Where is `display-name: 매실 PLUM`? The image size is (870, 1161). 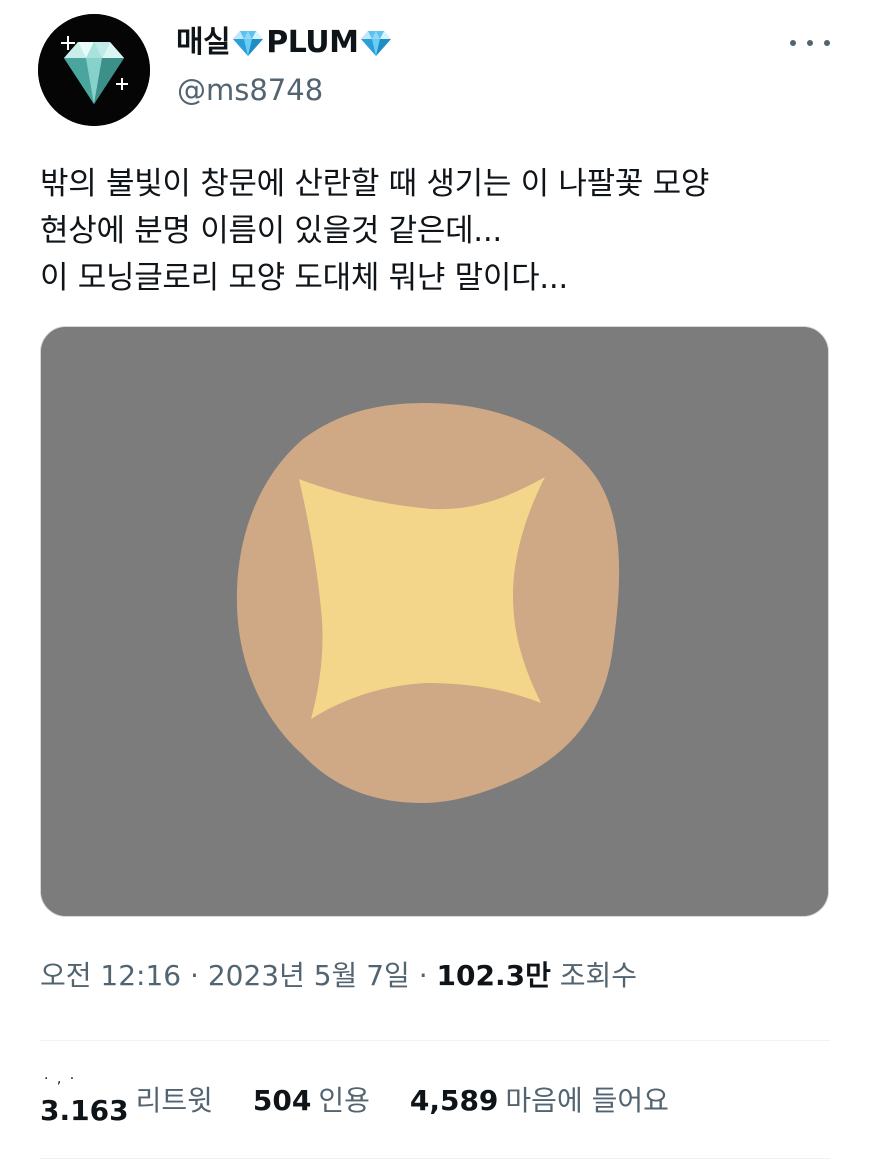
display-name: 매실 PLUM is located at coordinates (285, 43).